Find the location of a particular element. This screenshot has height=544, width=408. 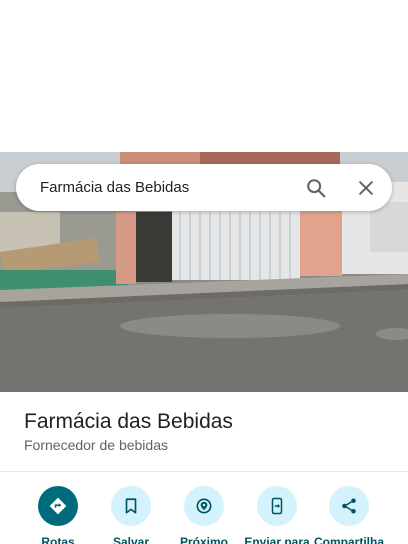

share-label: Compartilha is located at coordinates (348, 539).